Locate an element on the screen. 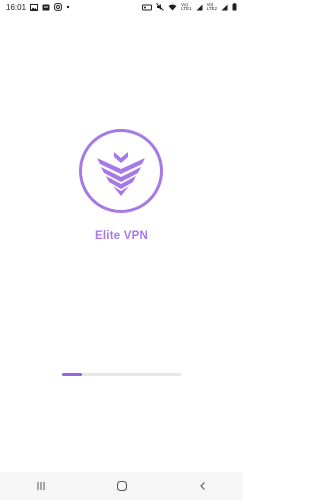 The height and width of the screenshot is (500, 320). status-right: Vo) LTE1 Vo) LTE2 is located at coordinates (189, 7).